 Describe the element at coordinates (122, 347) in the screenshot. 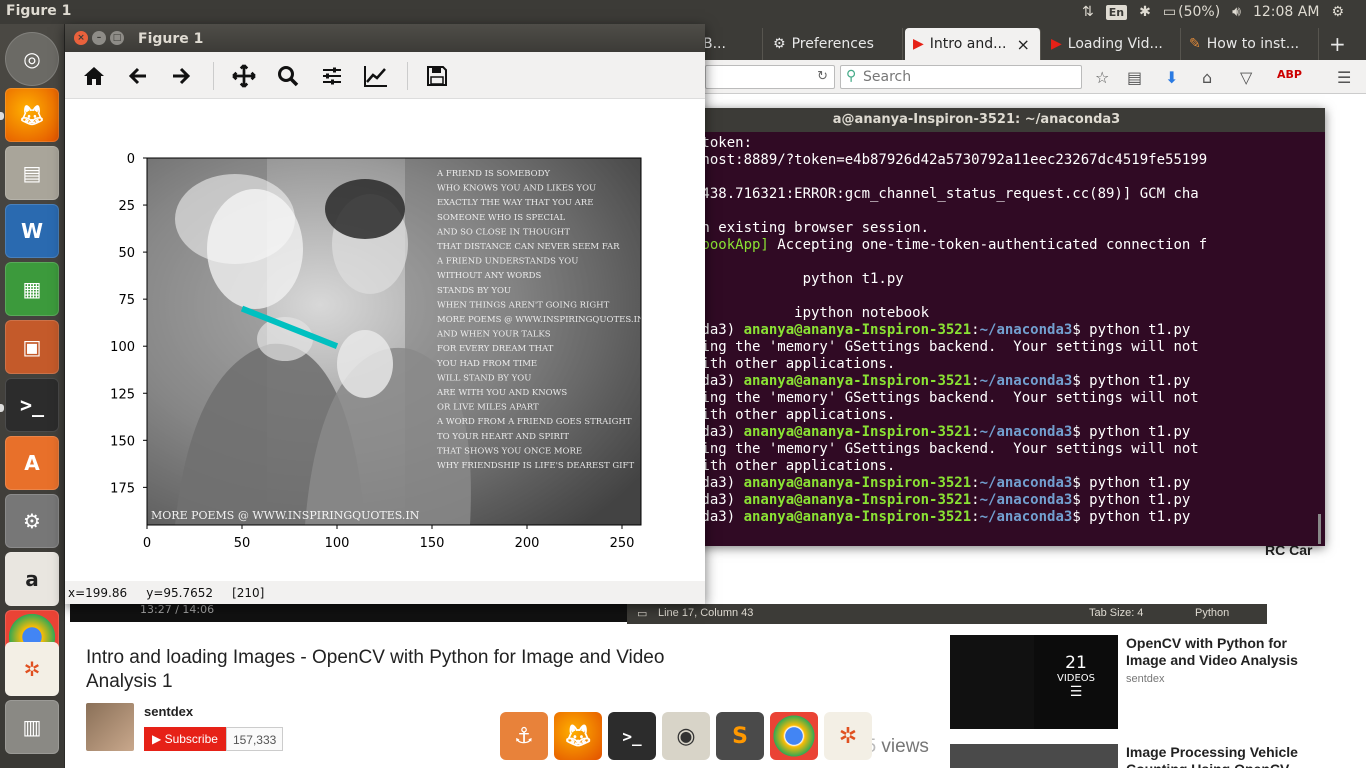

I see `y-tick-label: 100` at that location.